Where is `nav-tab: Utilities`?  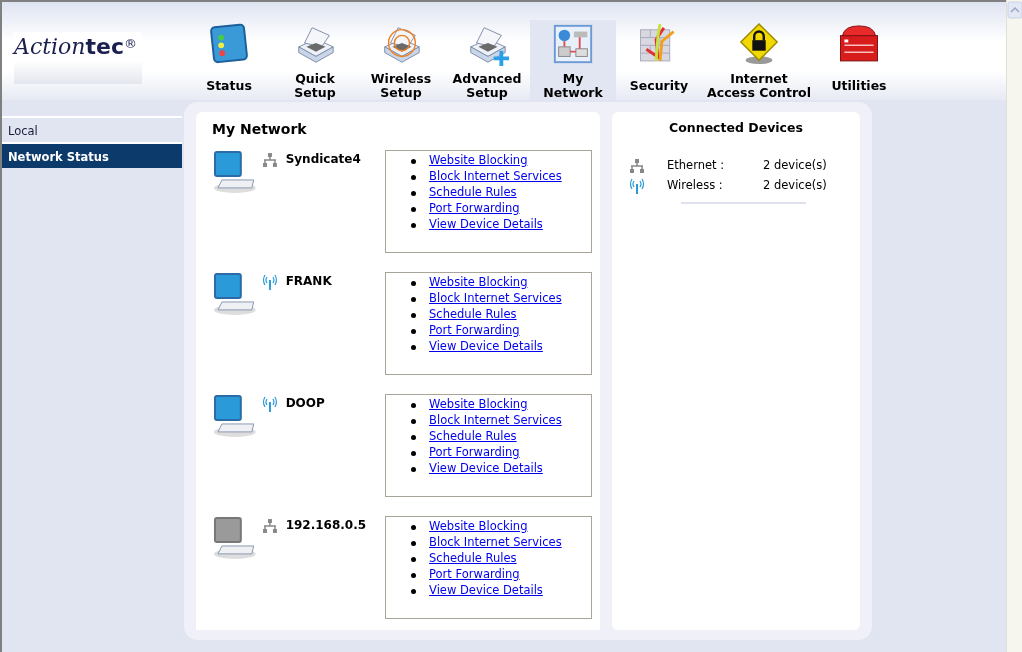
nav-tab: Utilities is located at coordinates (859, 60).